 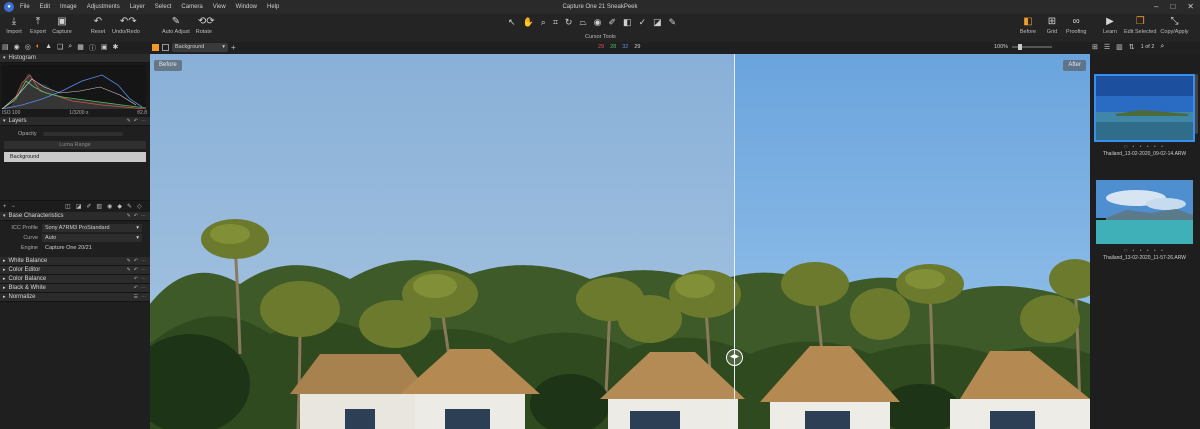 What do you see at coordinates (80, 48) in the screenshot?
I see `details-tab-icon: ▦` at bounding box center [80, 48].